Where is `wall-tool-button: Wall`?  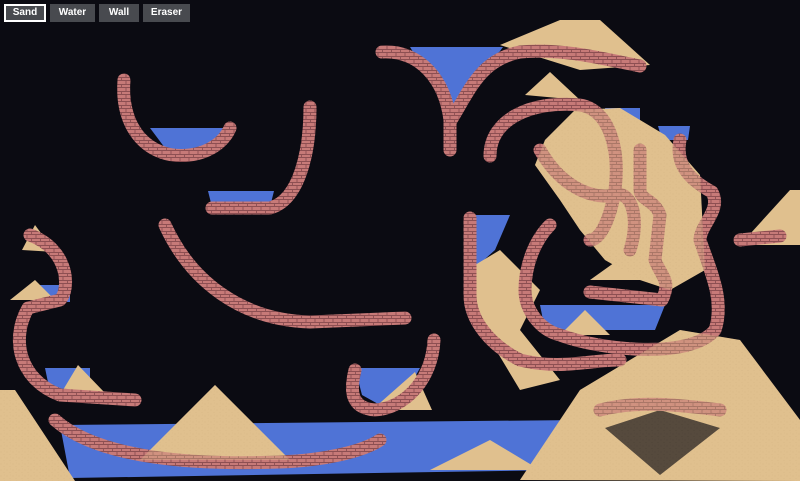 wall-tool-button: Wall is located at coordinates (119, 13).